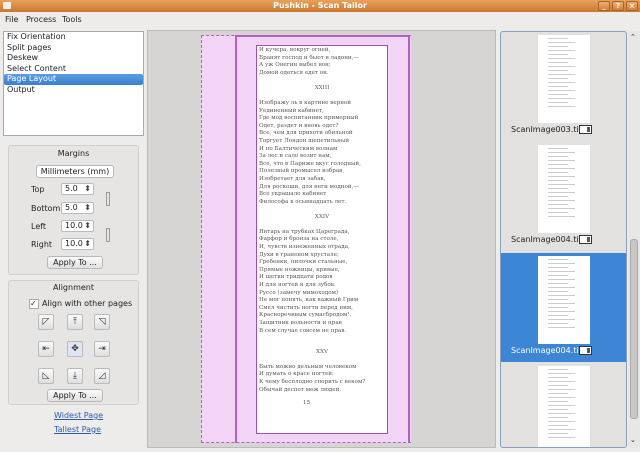 The width and height of the screenshot is (640, 452). Describe the element at coordinates (108, 235) in the screenshot. I see `link-left-right-icon` at that location.